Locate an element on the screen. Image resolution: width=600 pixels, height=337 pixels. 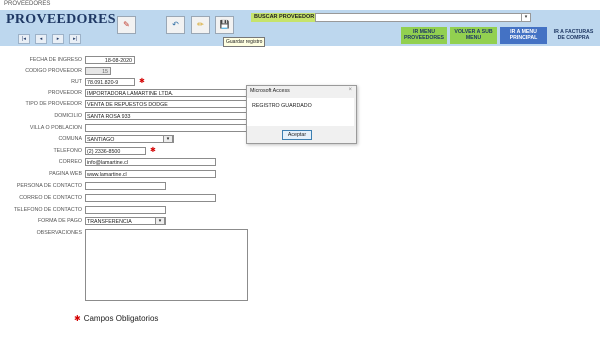
correo-field: info@lamartine.cl is located at coordinates (150, 162).